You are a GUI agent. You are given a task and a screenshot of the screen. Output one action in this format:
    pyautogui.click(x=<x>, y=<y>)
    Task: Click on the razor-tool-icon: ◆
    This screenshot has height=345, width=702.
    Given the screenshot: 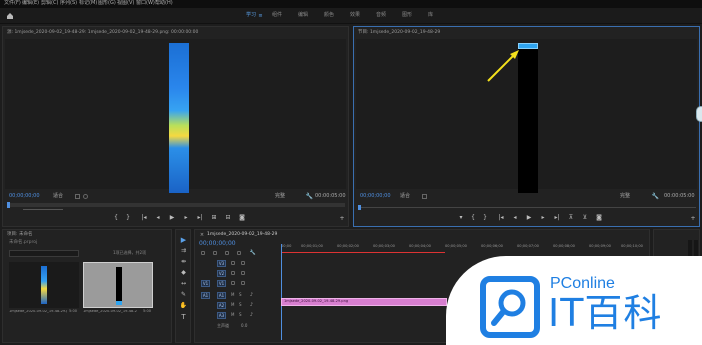 What is the action you would take?
    pyautogui.click(x=183, y=272)
    